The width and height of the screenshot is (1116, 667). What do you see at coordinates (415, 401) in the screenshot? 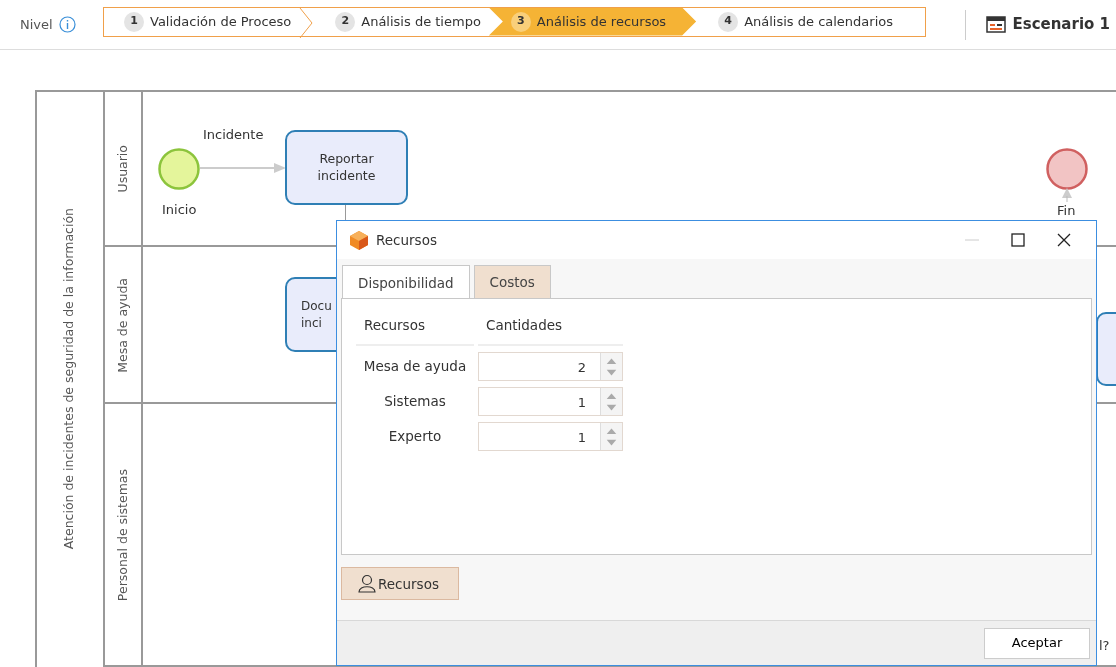
I see `resource-name: Sistemas` at bounding box center [415, 401].